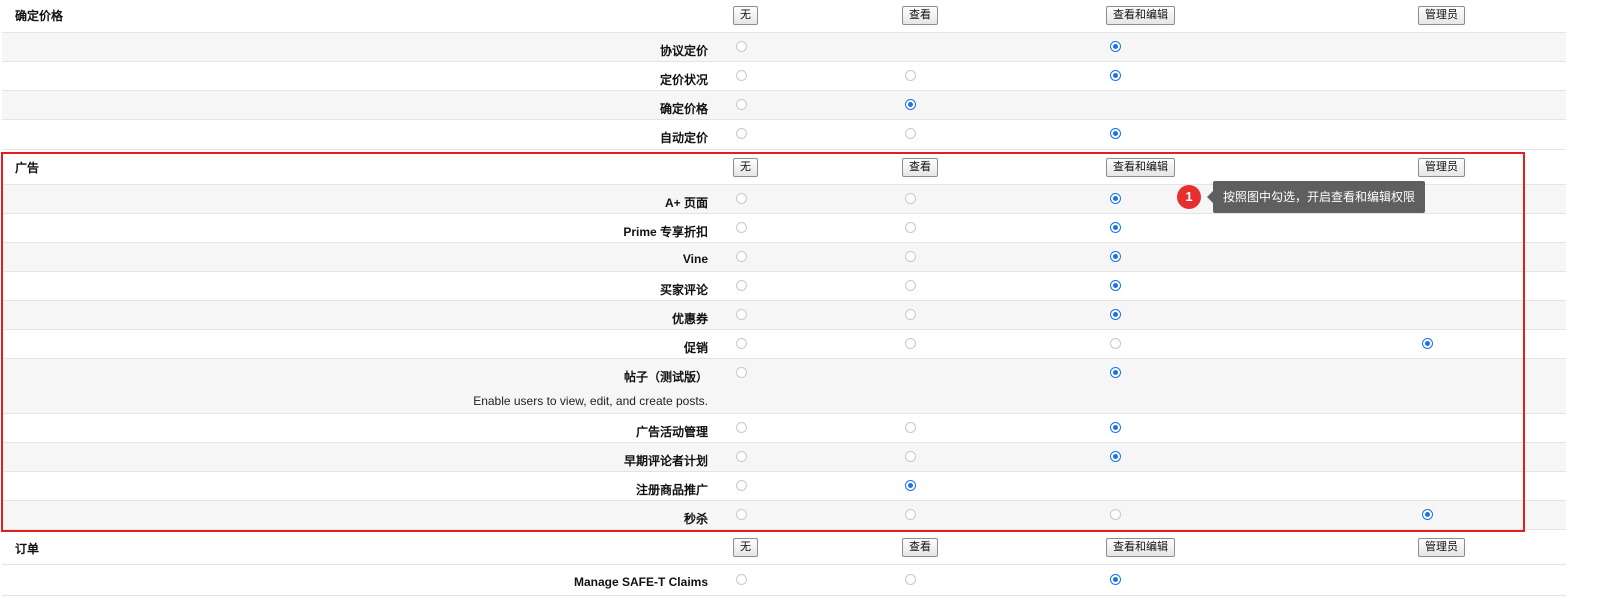  What do you see at coordinates (1316, 197) in the screenshot?
I see `instruction-tooltip: 按照图中勾选，开启查看和编辑权限` at bounding box center [1316, 197].